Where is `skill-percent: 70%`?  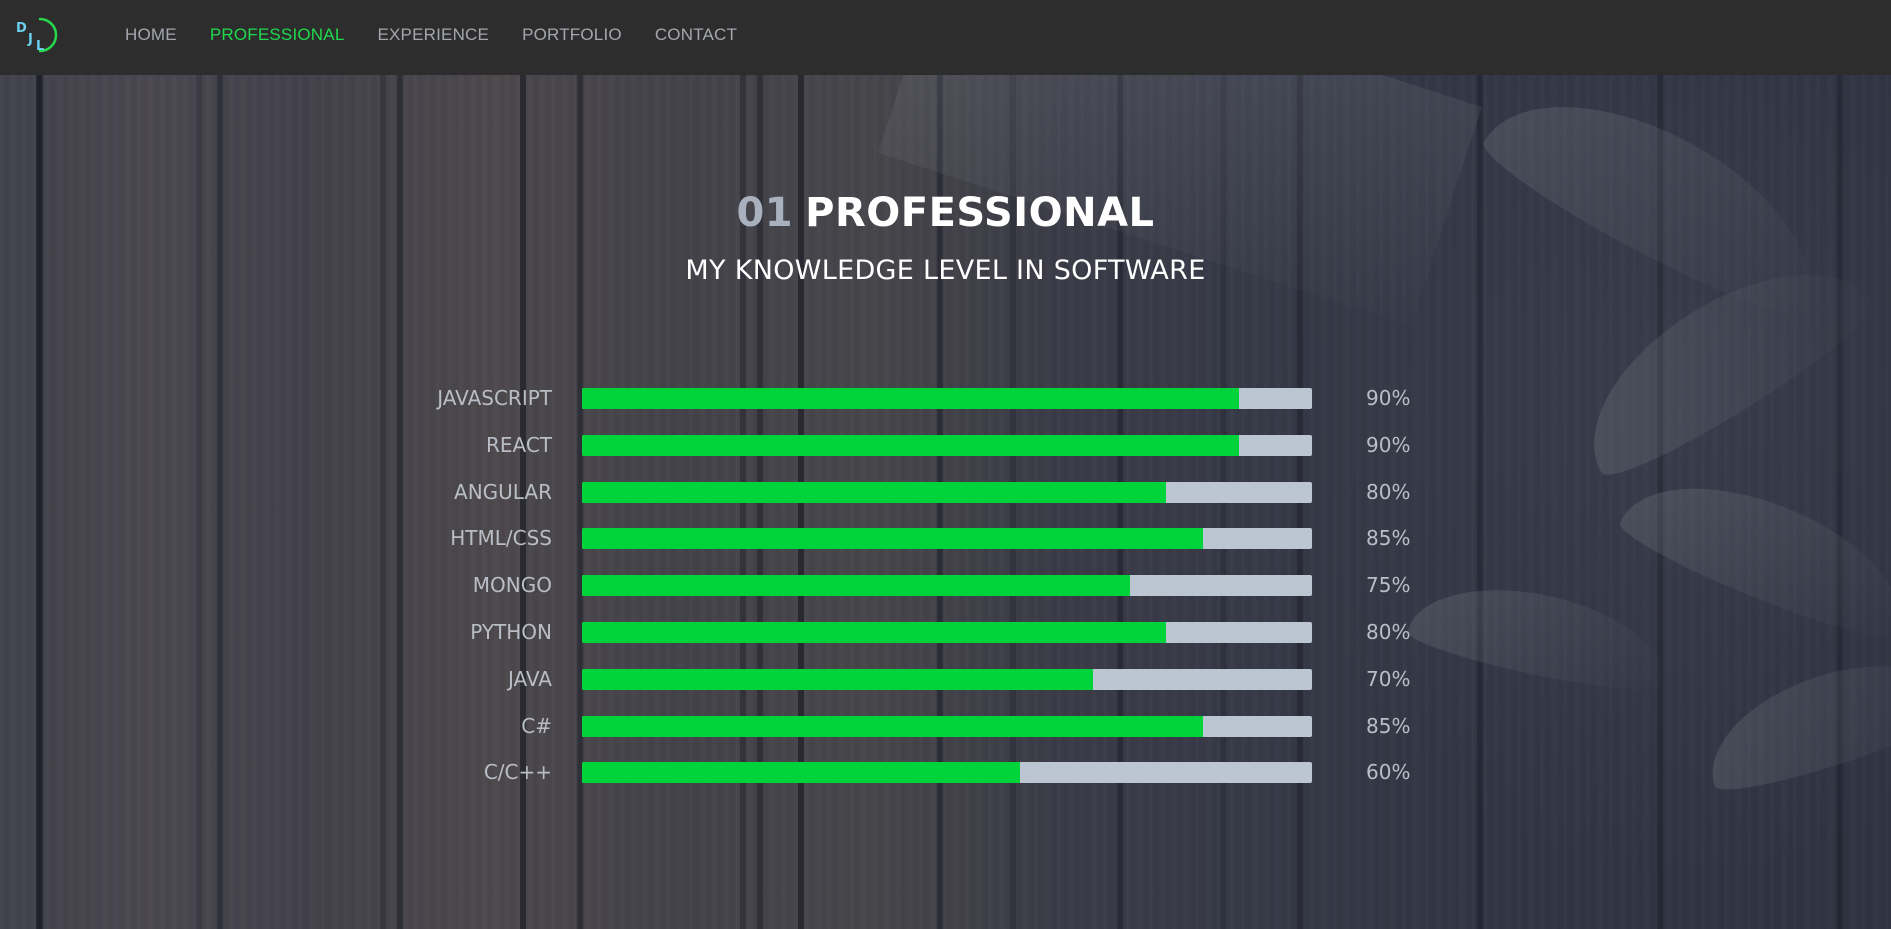
skill-percent: 70% is located at coordinates (1388, 678).